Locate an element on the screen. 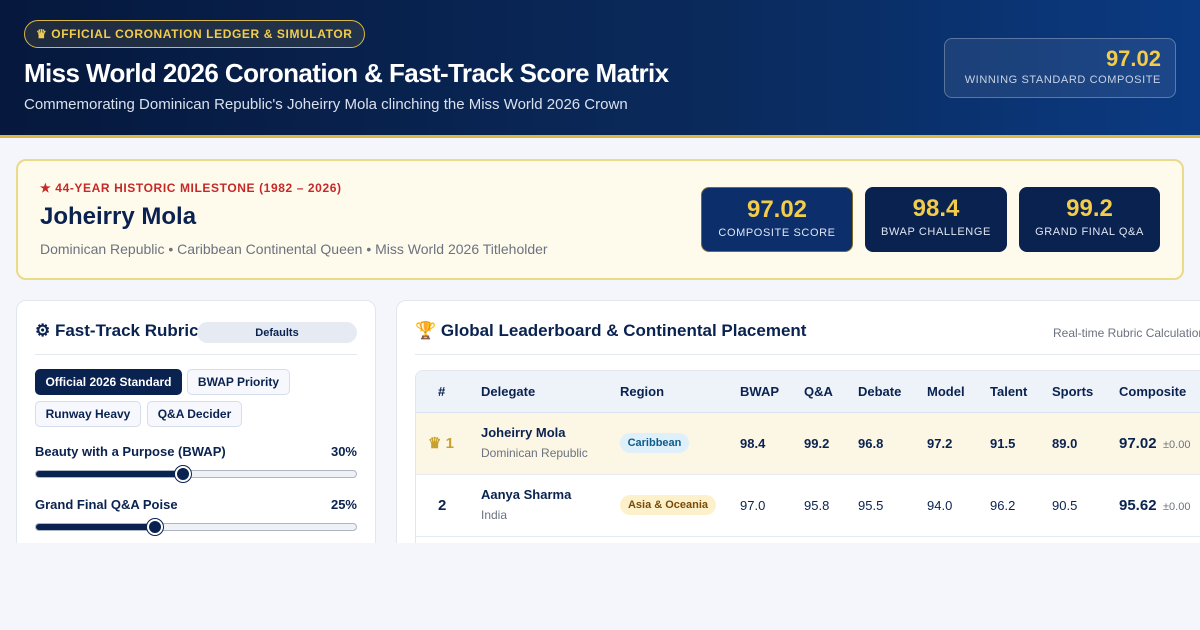  stat-label: COMPOSITE SCORE is located at coordinates (777, 233).